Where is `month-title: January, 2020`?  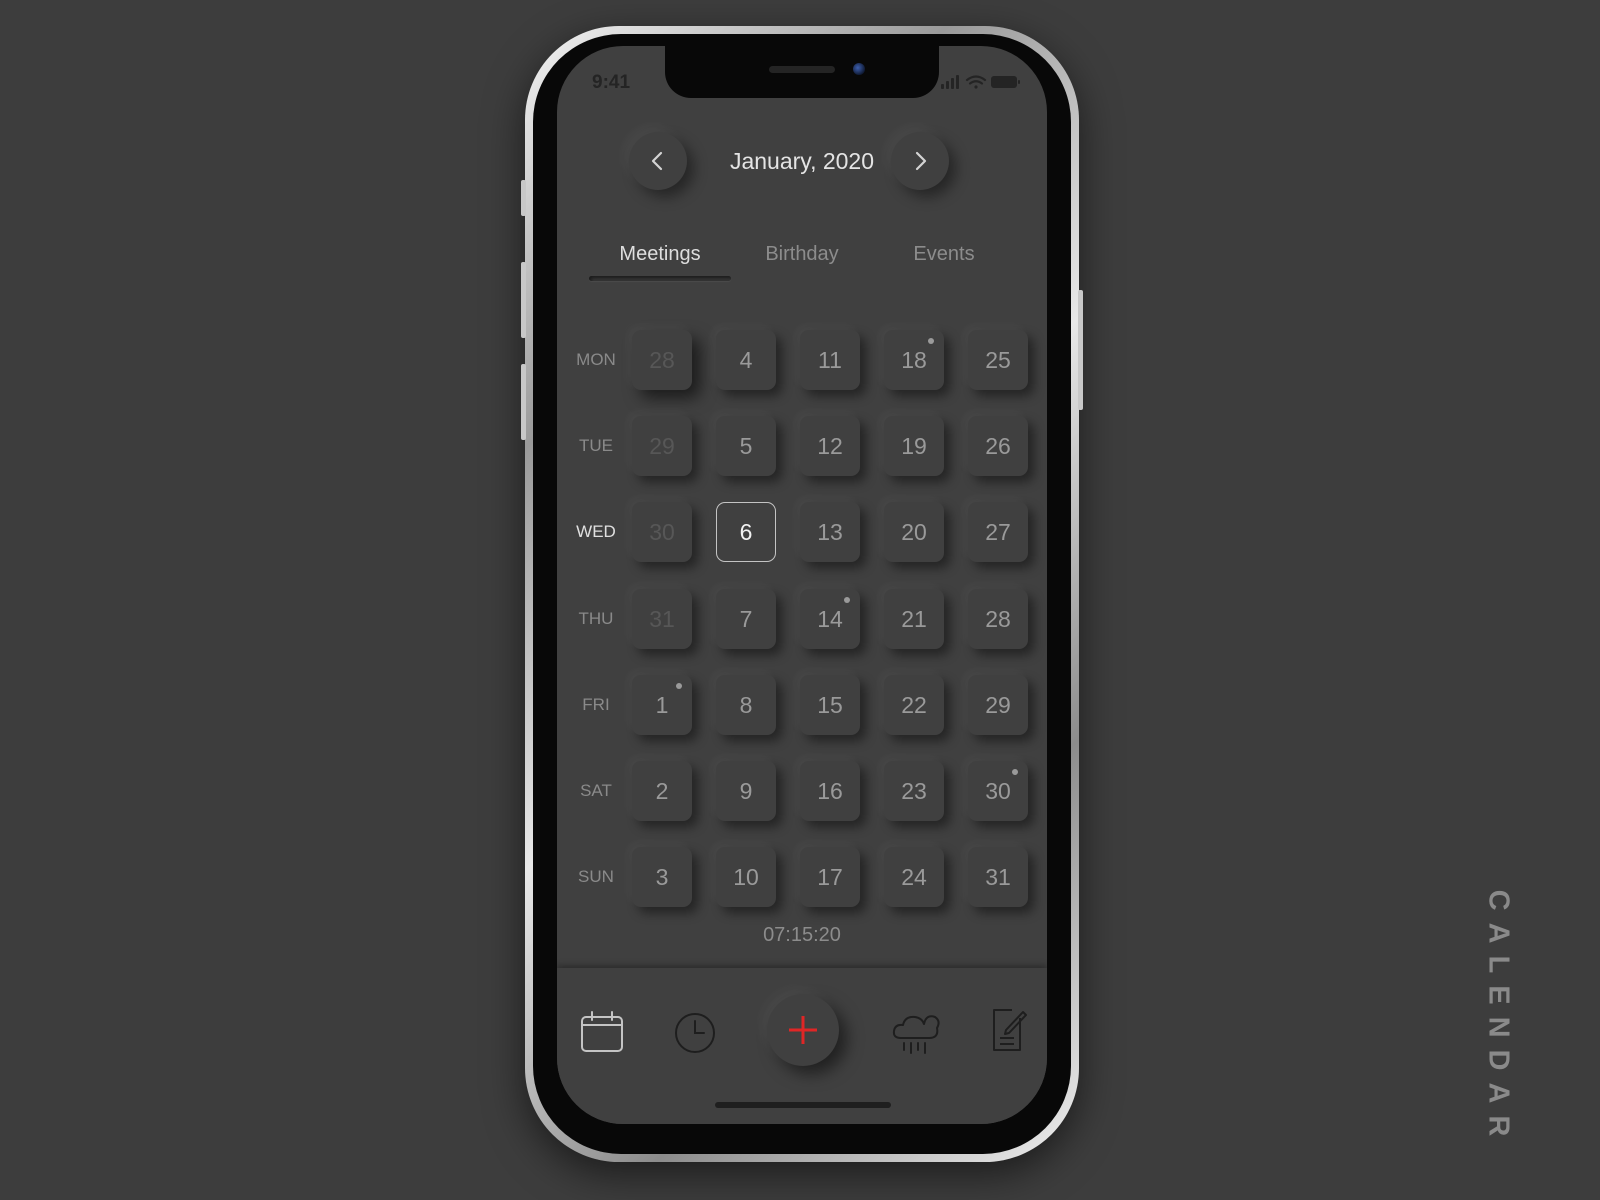 month-title: January, 2020 is located at coordinates (802, 161).